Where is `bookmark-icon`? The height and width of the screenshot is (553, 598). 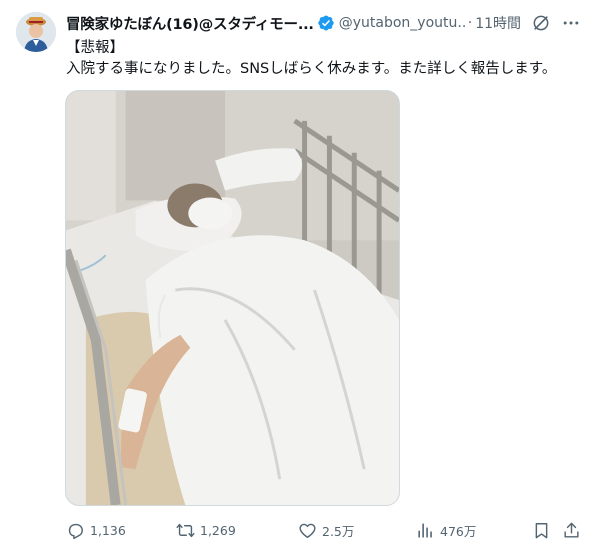 bookmark-icon is located at coordinates (541, 530).